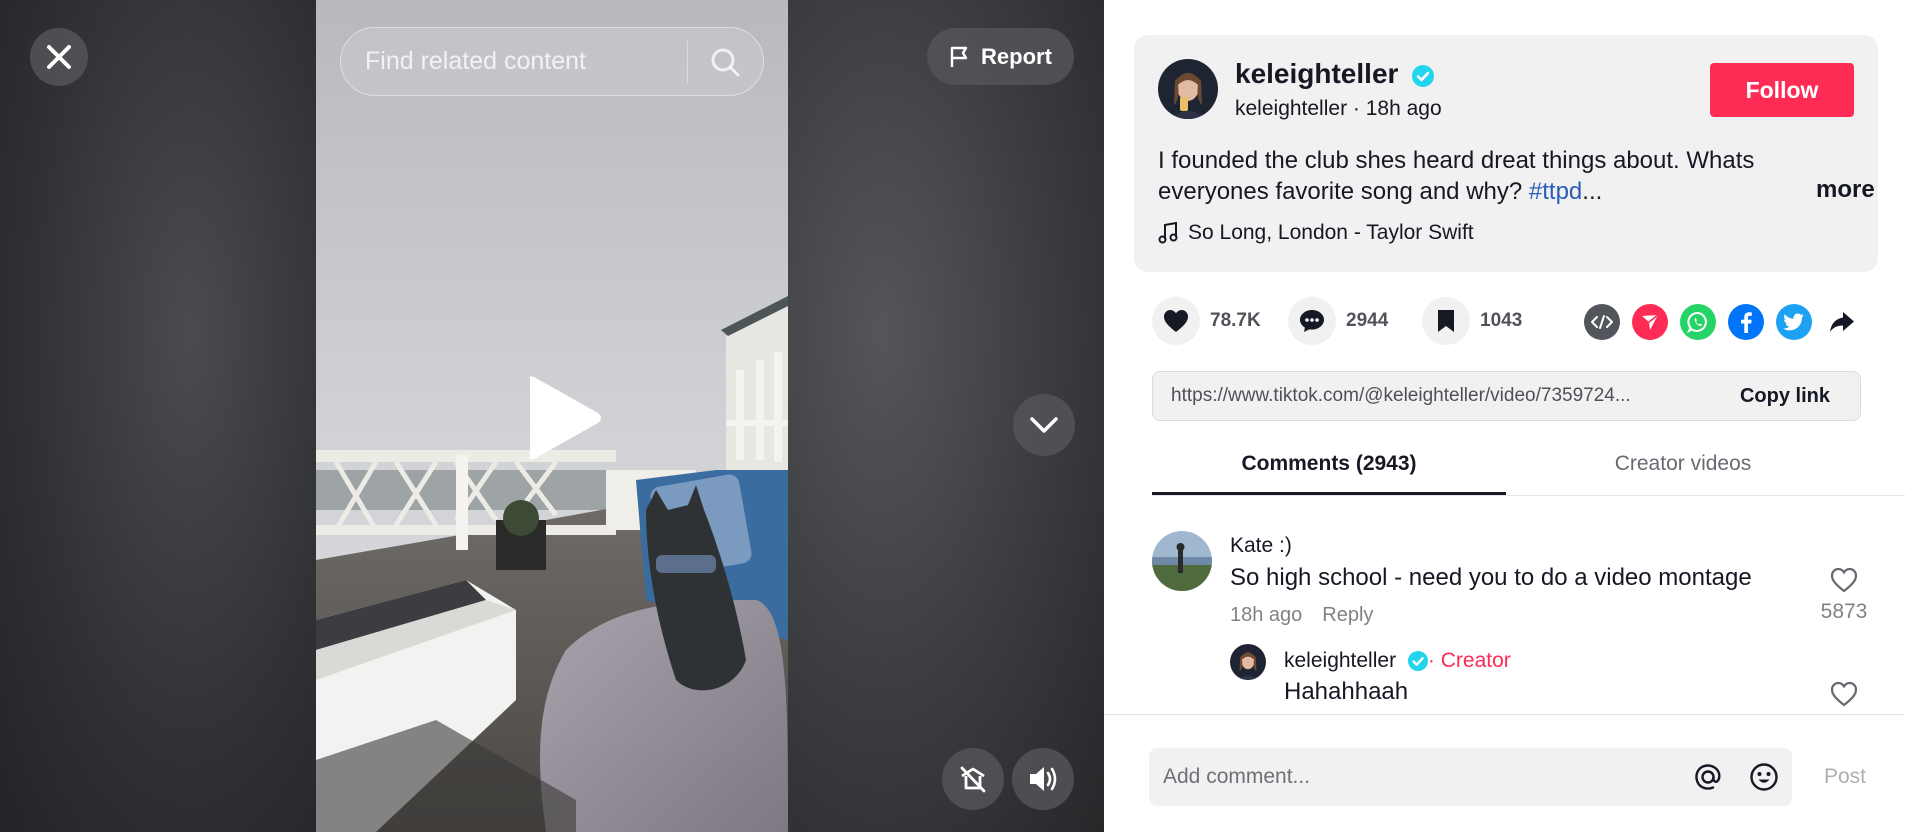 The height and width of the screenshot is (832, 1905). I want to click on comment-input, so click(1414, 777).